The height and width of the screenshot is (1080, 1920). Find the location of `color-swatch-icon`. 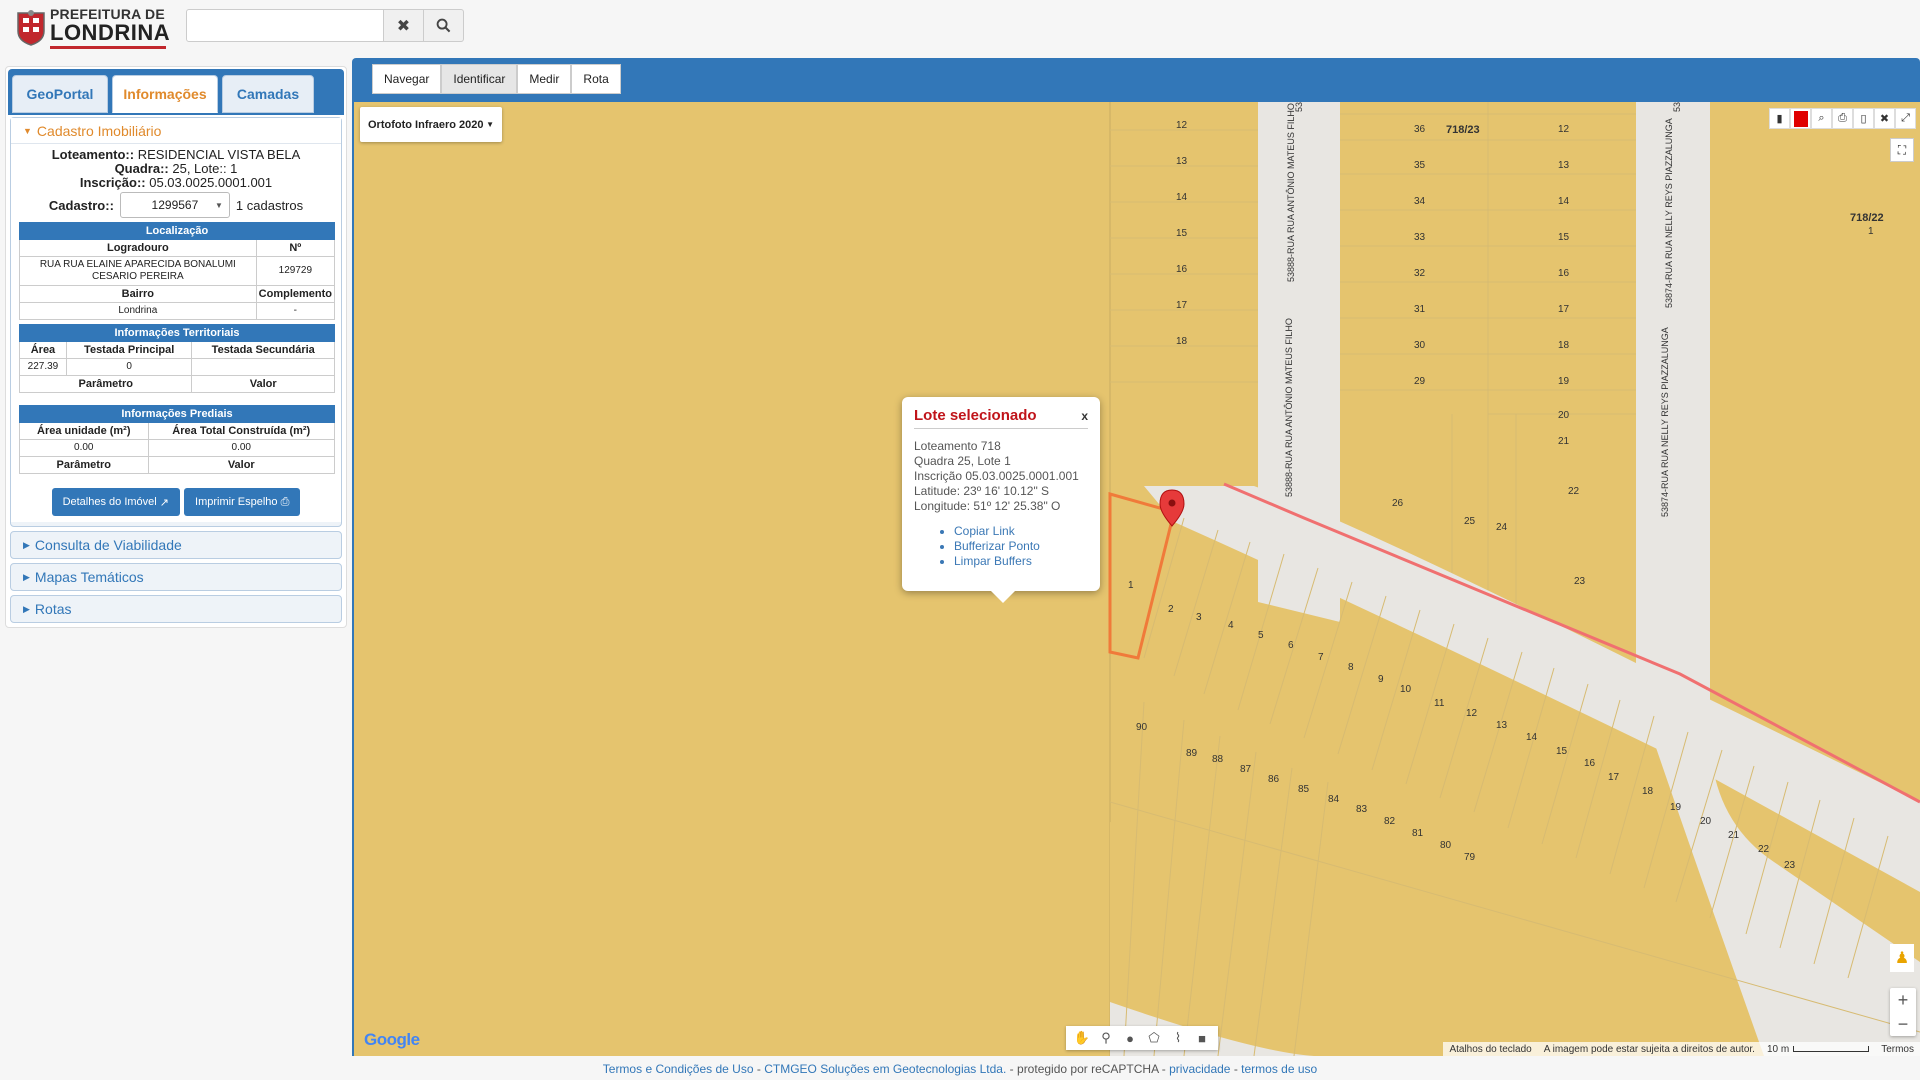

color-swatch-icon is located at coordinates (1800, 118).